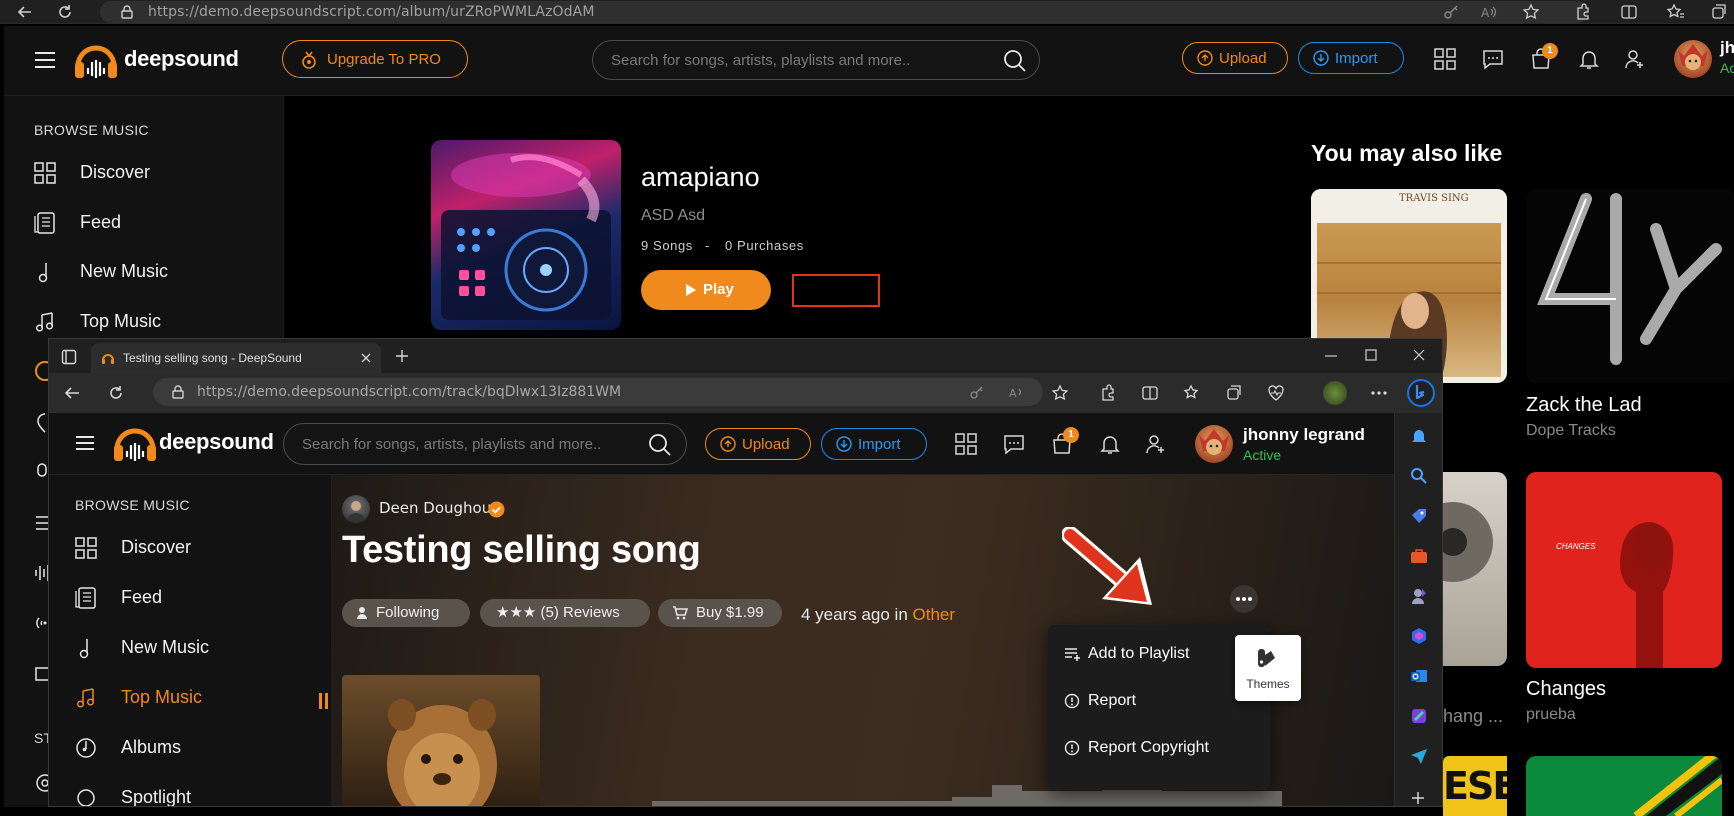 The image size is (1734, 816). What do you see at coordinates (65, 12) in the screenshot?
I see `refresh-icon` at bounding box center [65, 12].